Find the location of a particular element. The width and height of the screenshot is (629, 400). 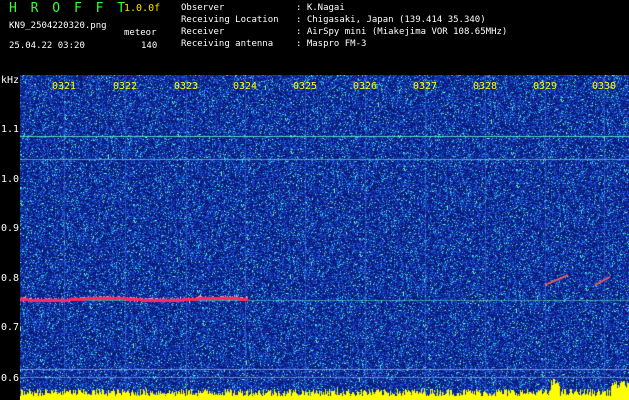

info-receiver-label: Receiver is located at coordinates (203, 32).